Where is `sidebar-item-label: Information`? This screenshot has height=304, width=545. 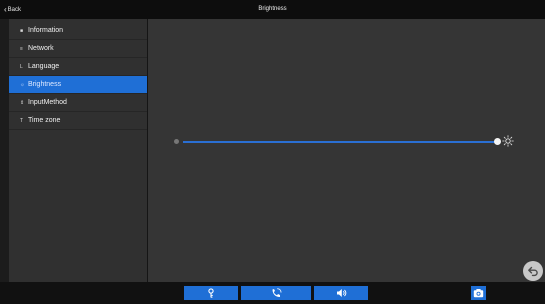 sidebar-item-label: Information is located at coordinates (46, 30).